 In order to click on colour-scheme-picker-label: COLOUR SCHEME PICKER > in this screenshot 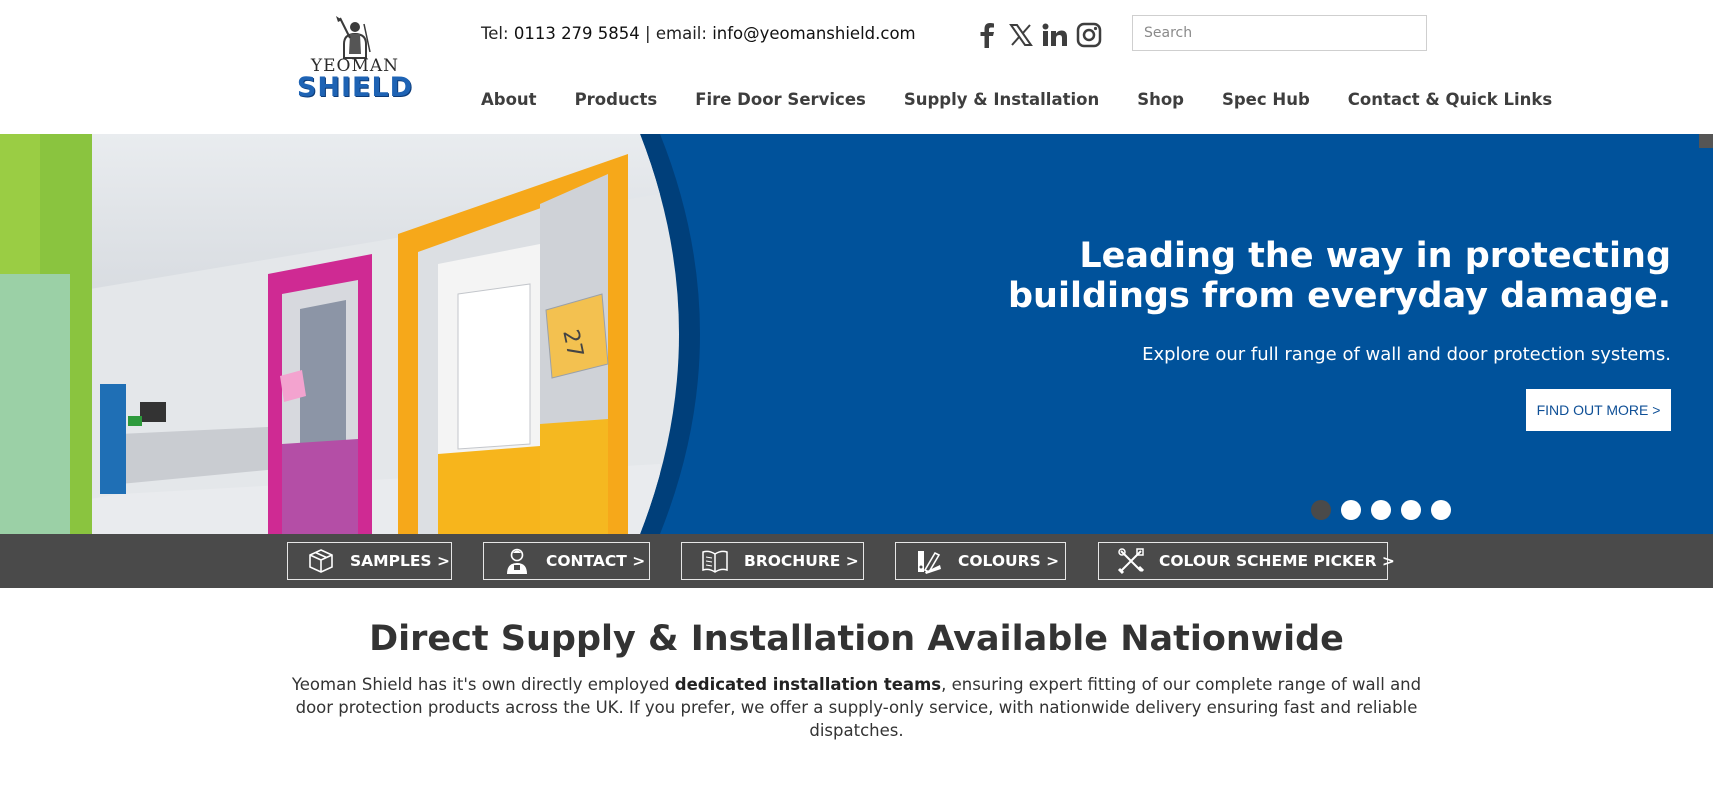, I will do `click(1277, 561)`.